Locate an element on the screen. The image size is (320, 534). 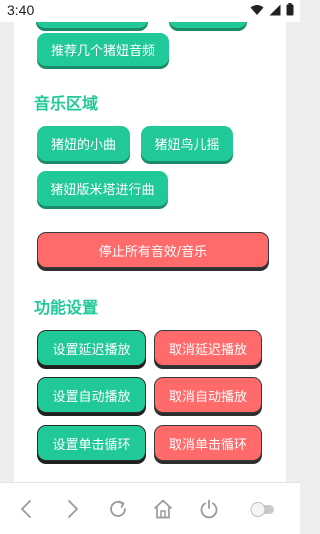
cell-signal-icon is located at coordinates (275, 9).